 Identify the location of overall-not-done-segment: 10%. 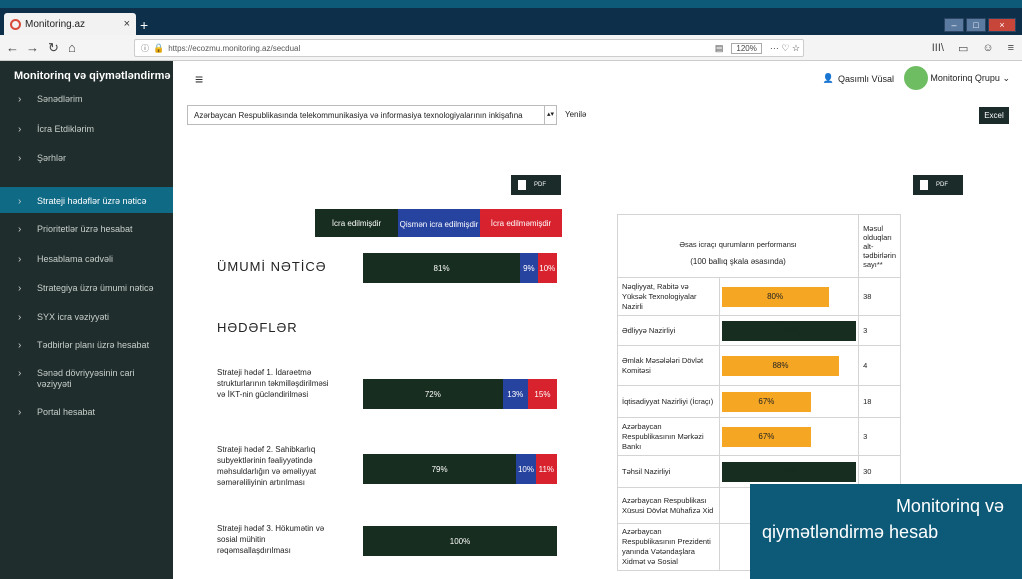
(547, 268).